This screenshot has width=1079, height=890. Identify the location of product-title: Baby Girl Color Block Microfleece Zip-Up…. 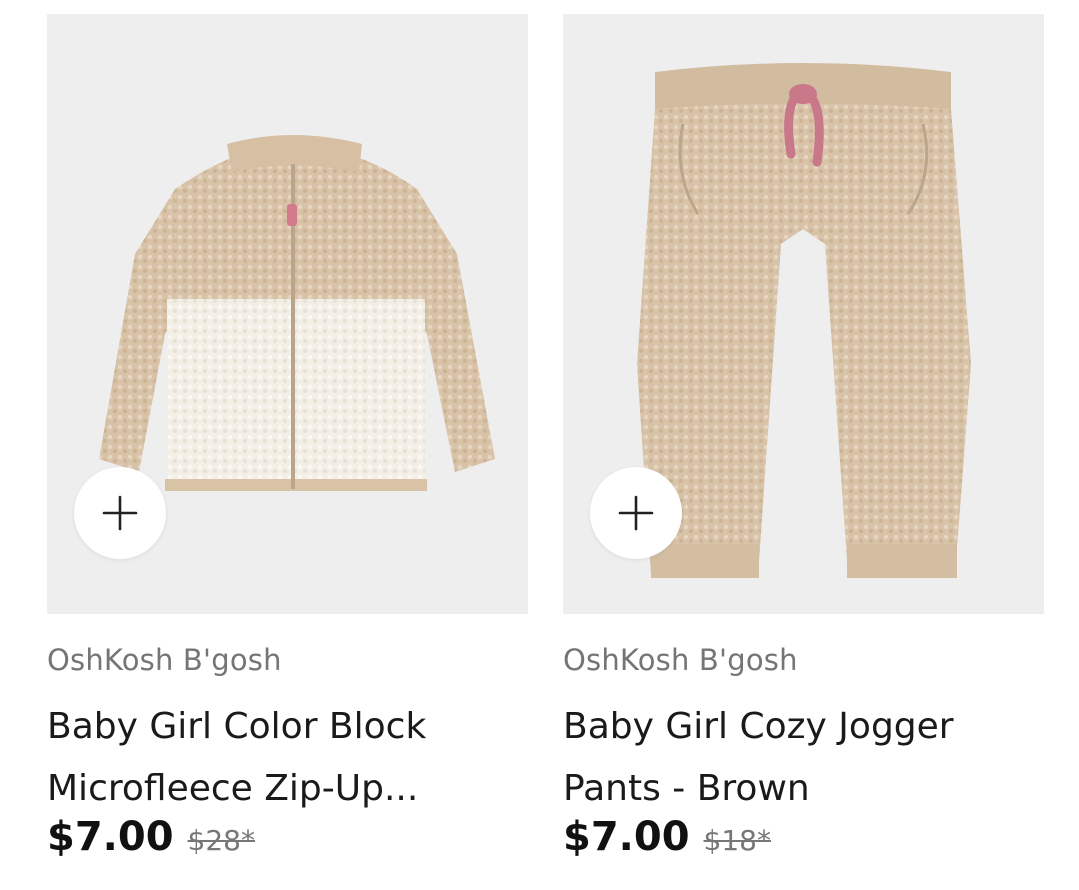
(287, 758).